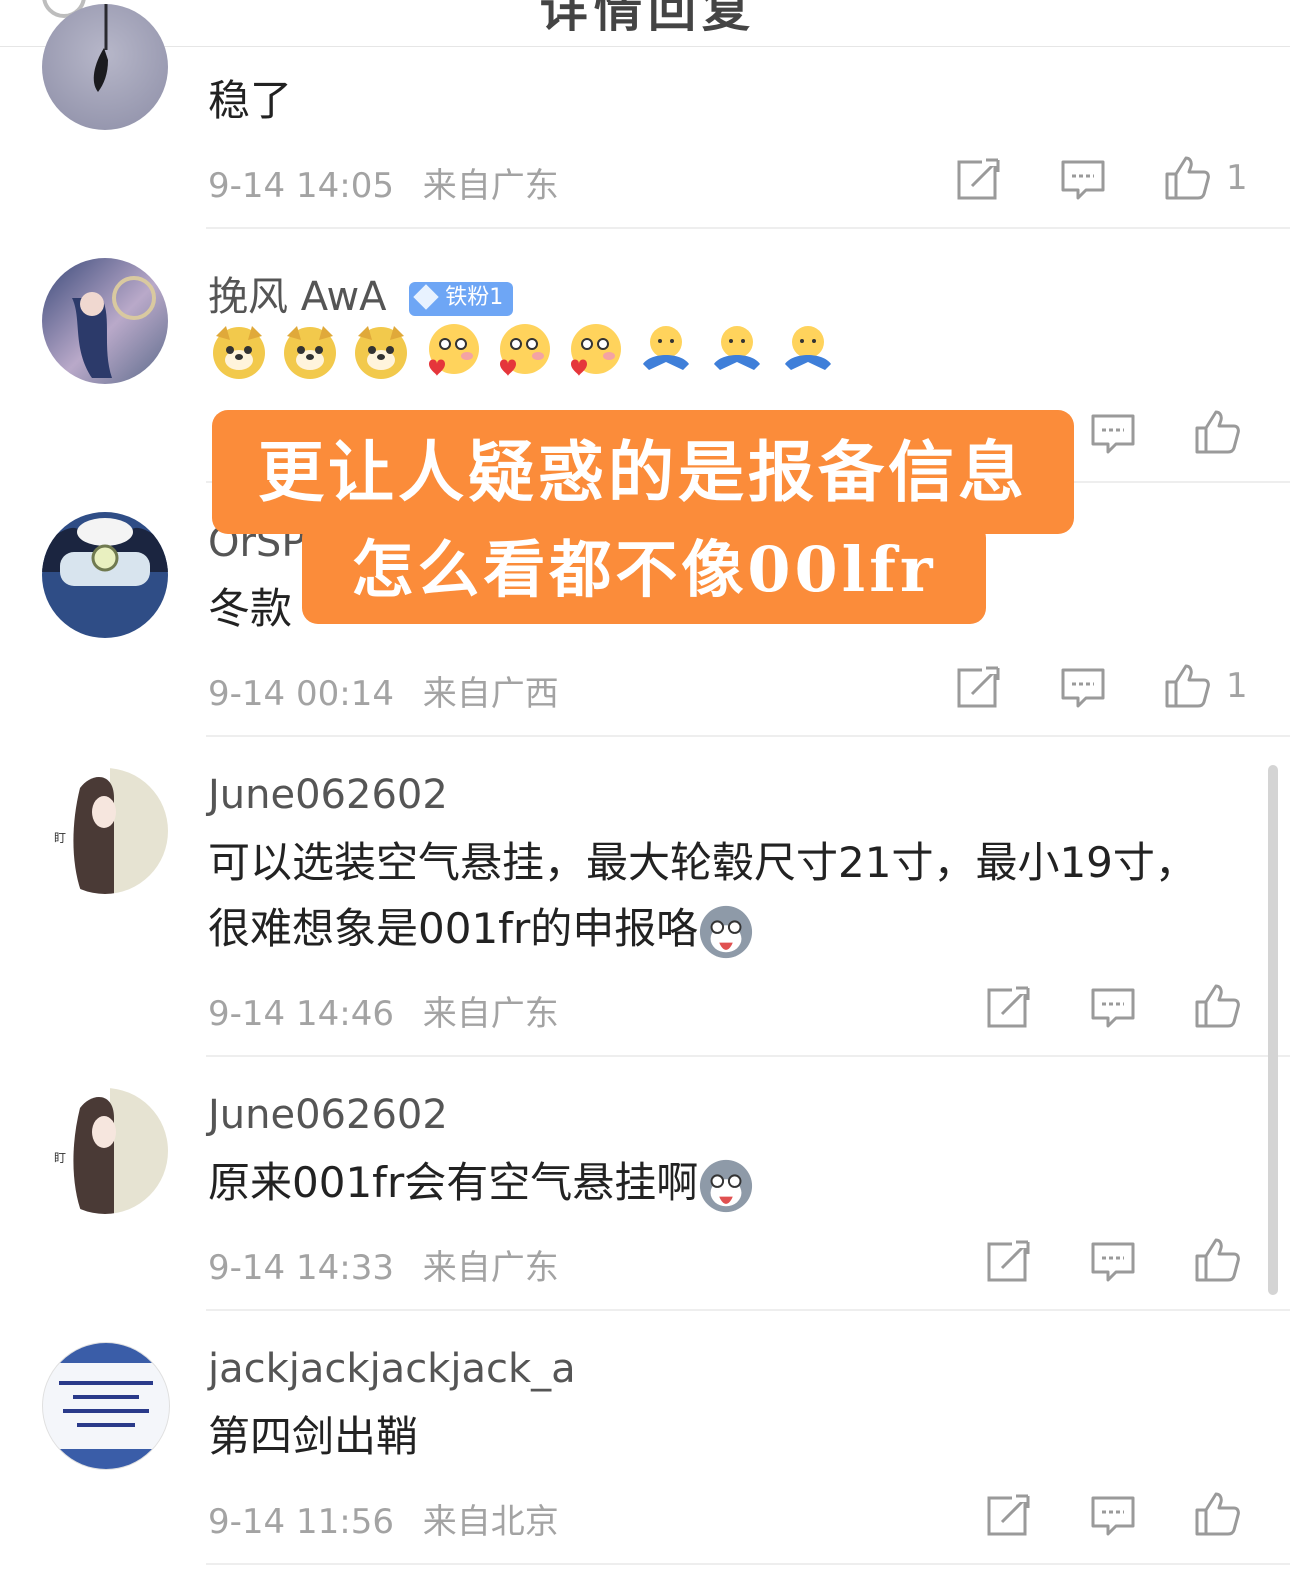  Describe the element at coordinates (713, 896) in the screenshot. I see `comment-text: 可以选装空气悬挂，最大轮毂尺寸21寸，最小19寸，很难想象是001fr的申报咯` at that location.